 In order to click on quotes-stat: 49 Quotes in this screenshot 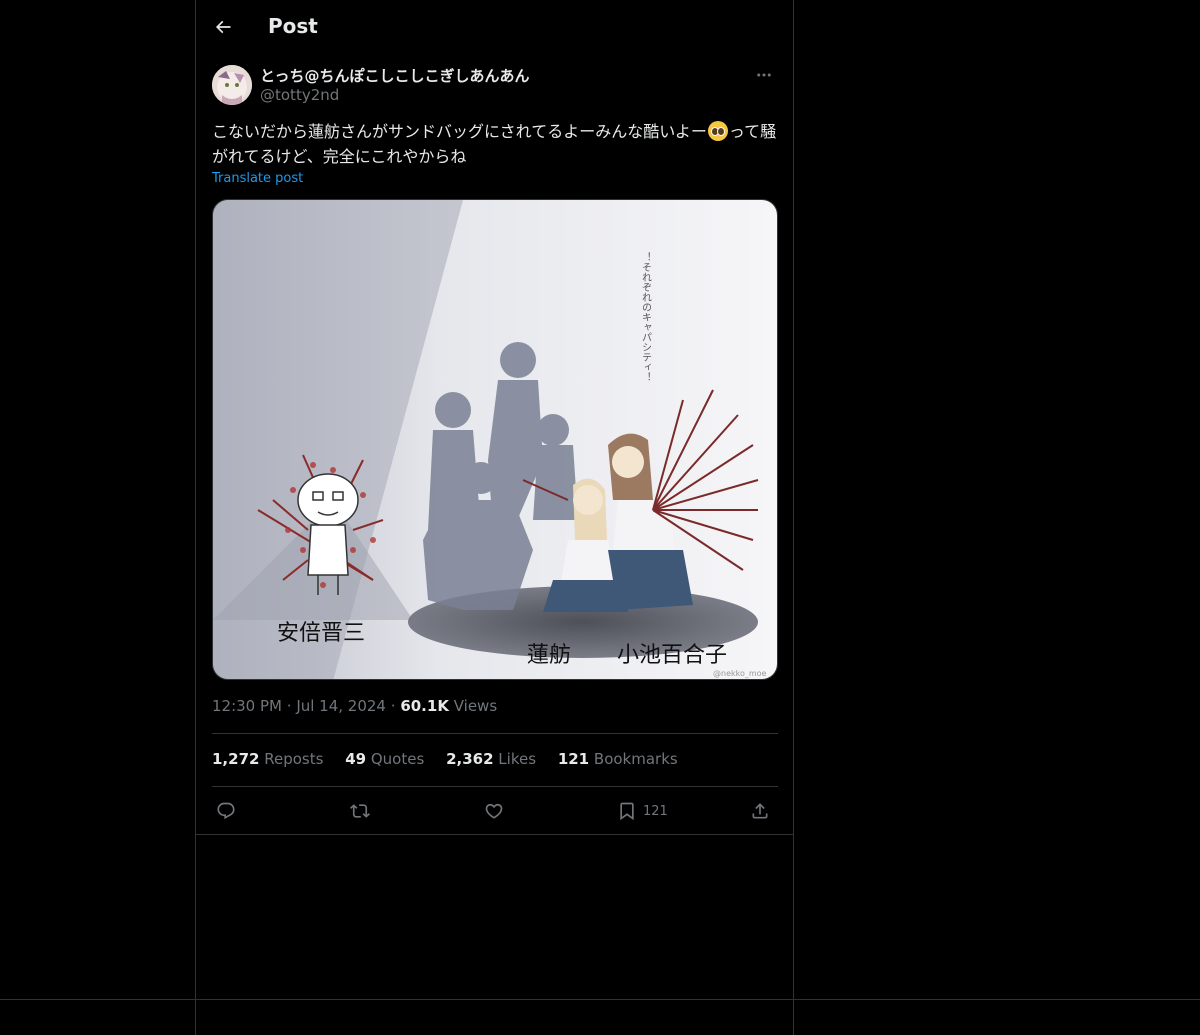, I will do `click(384, 759)`.